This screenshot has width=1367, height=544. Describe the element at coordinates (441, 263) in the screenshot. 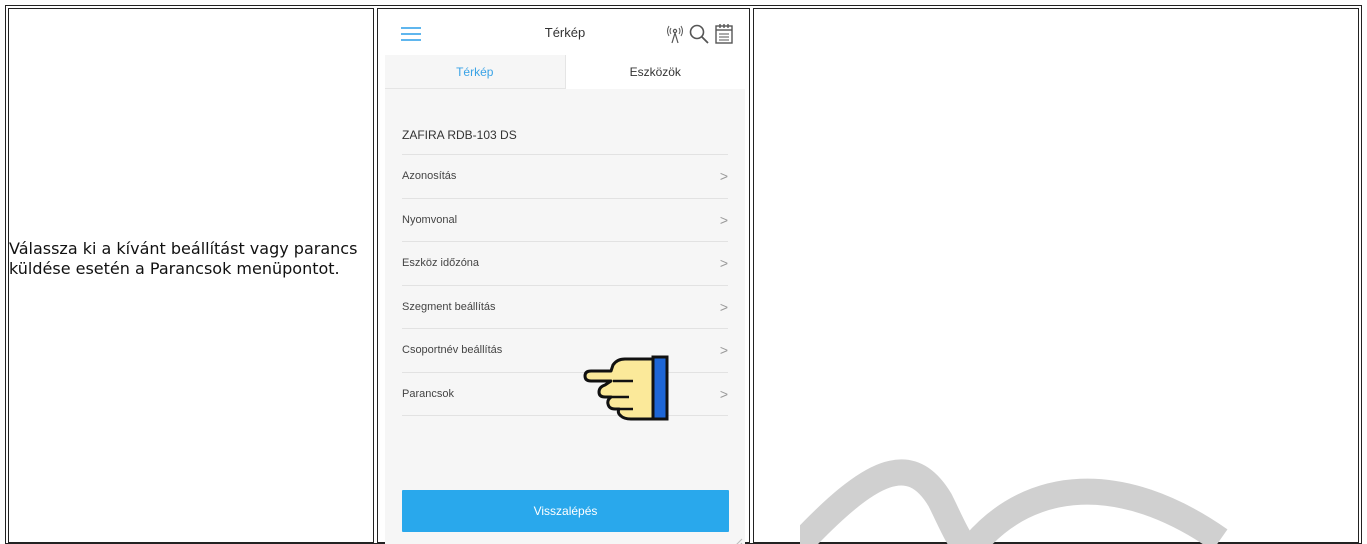

I see `menu-item-label: Eszköz időzóna` at that location.